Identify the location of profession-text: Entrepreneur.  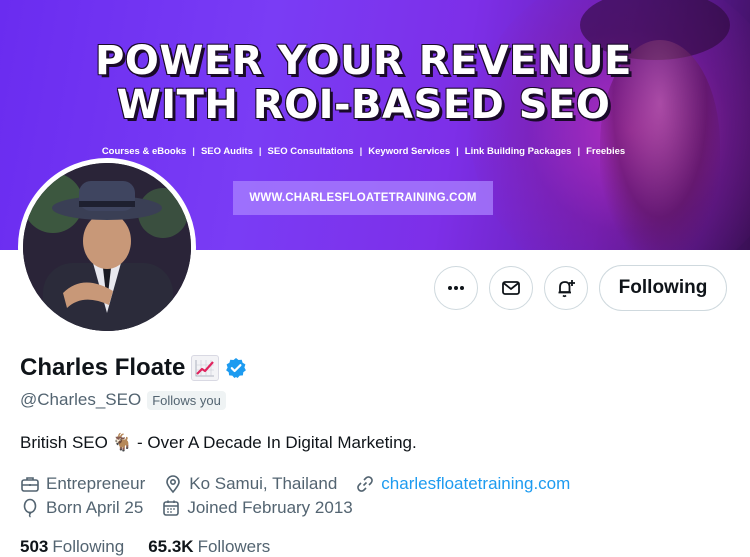
(96, 483).